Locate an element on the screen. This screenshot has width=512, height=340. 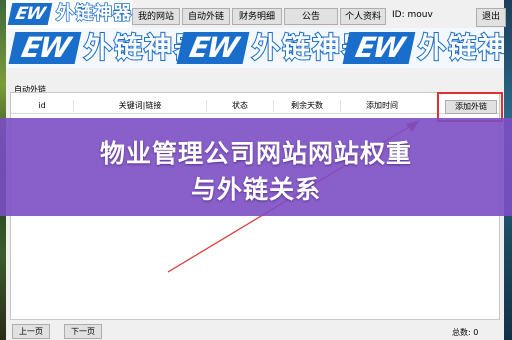
overlay-title-line-1: 物业管理公司网站网站权重 is located at coordinates (255, 153).